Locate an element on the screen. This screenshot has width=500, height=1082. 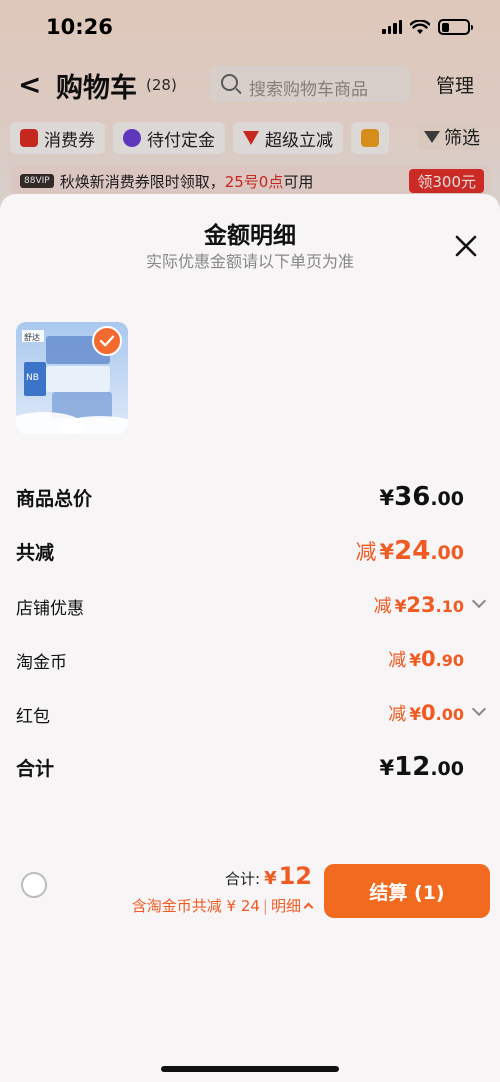
close-icon is located at coordinates (466, 246).